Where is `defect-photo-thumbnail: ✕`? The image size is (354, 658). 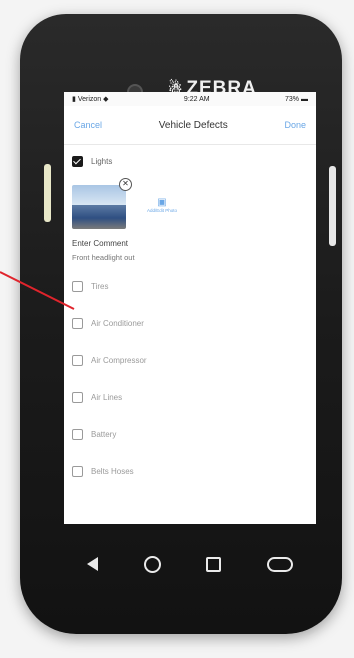 defect-photo-thumbnail: ✕ is located at coordinates (102, 203).